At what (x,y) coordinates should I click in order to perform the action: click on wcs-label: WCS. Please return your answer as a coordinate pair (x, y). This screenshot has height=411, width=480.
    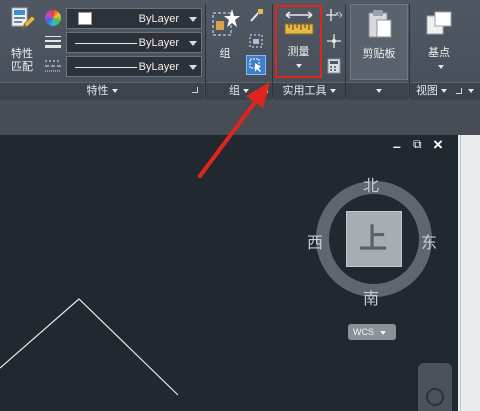
    Looking at the image, I should click on (363, 332).